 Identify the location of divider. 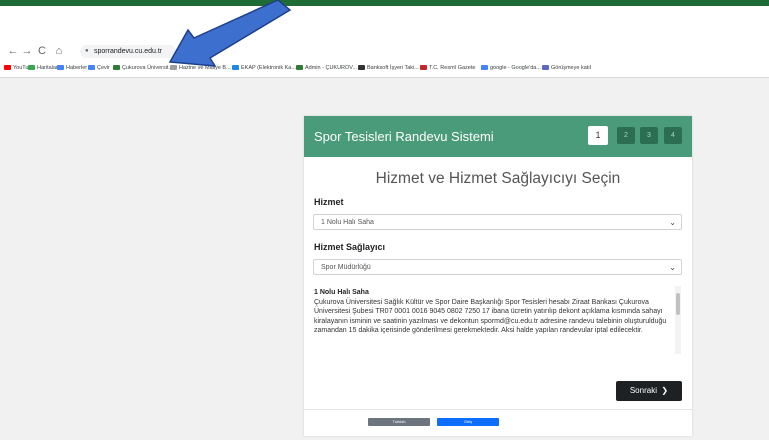
(498, 409).